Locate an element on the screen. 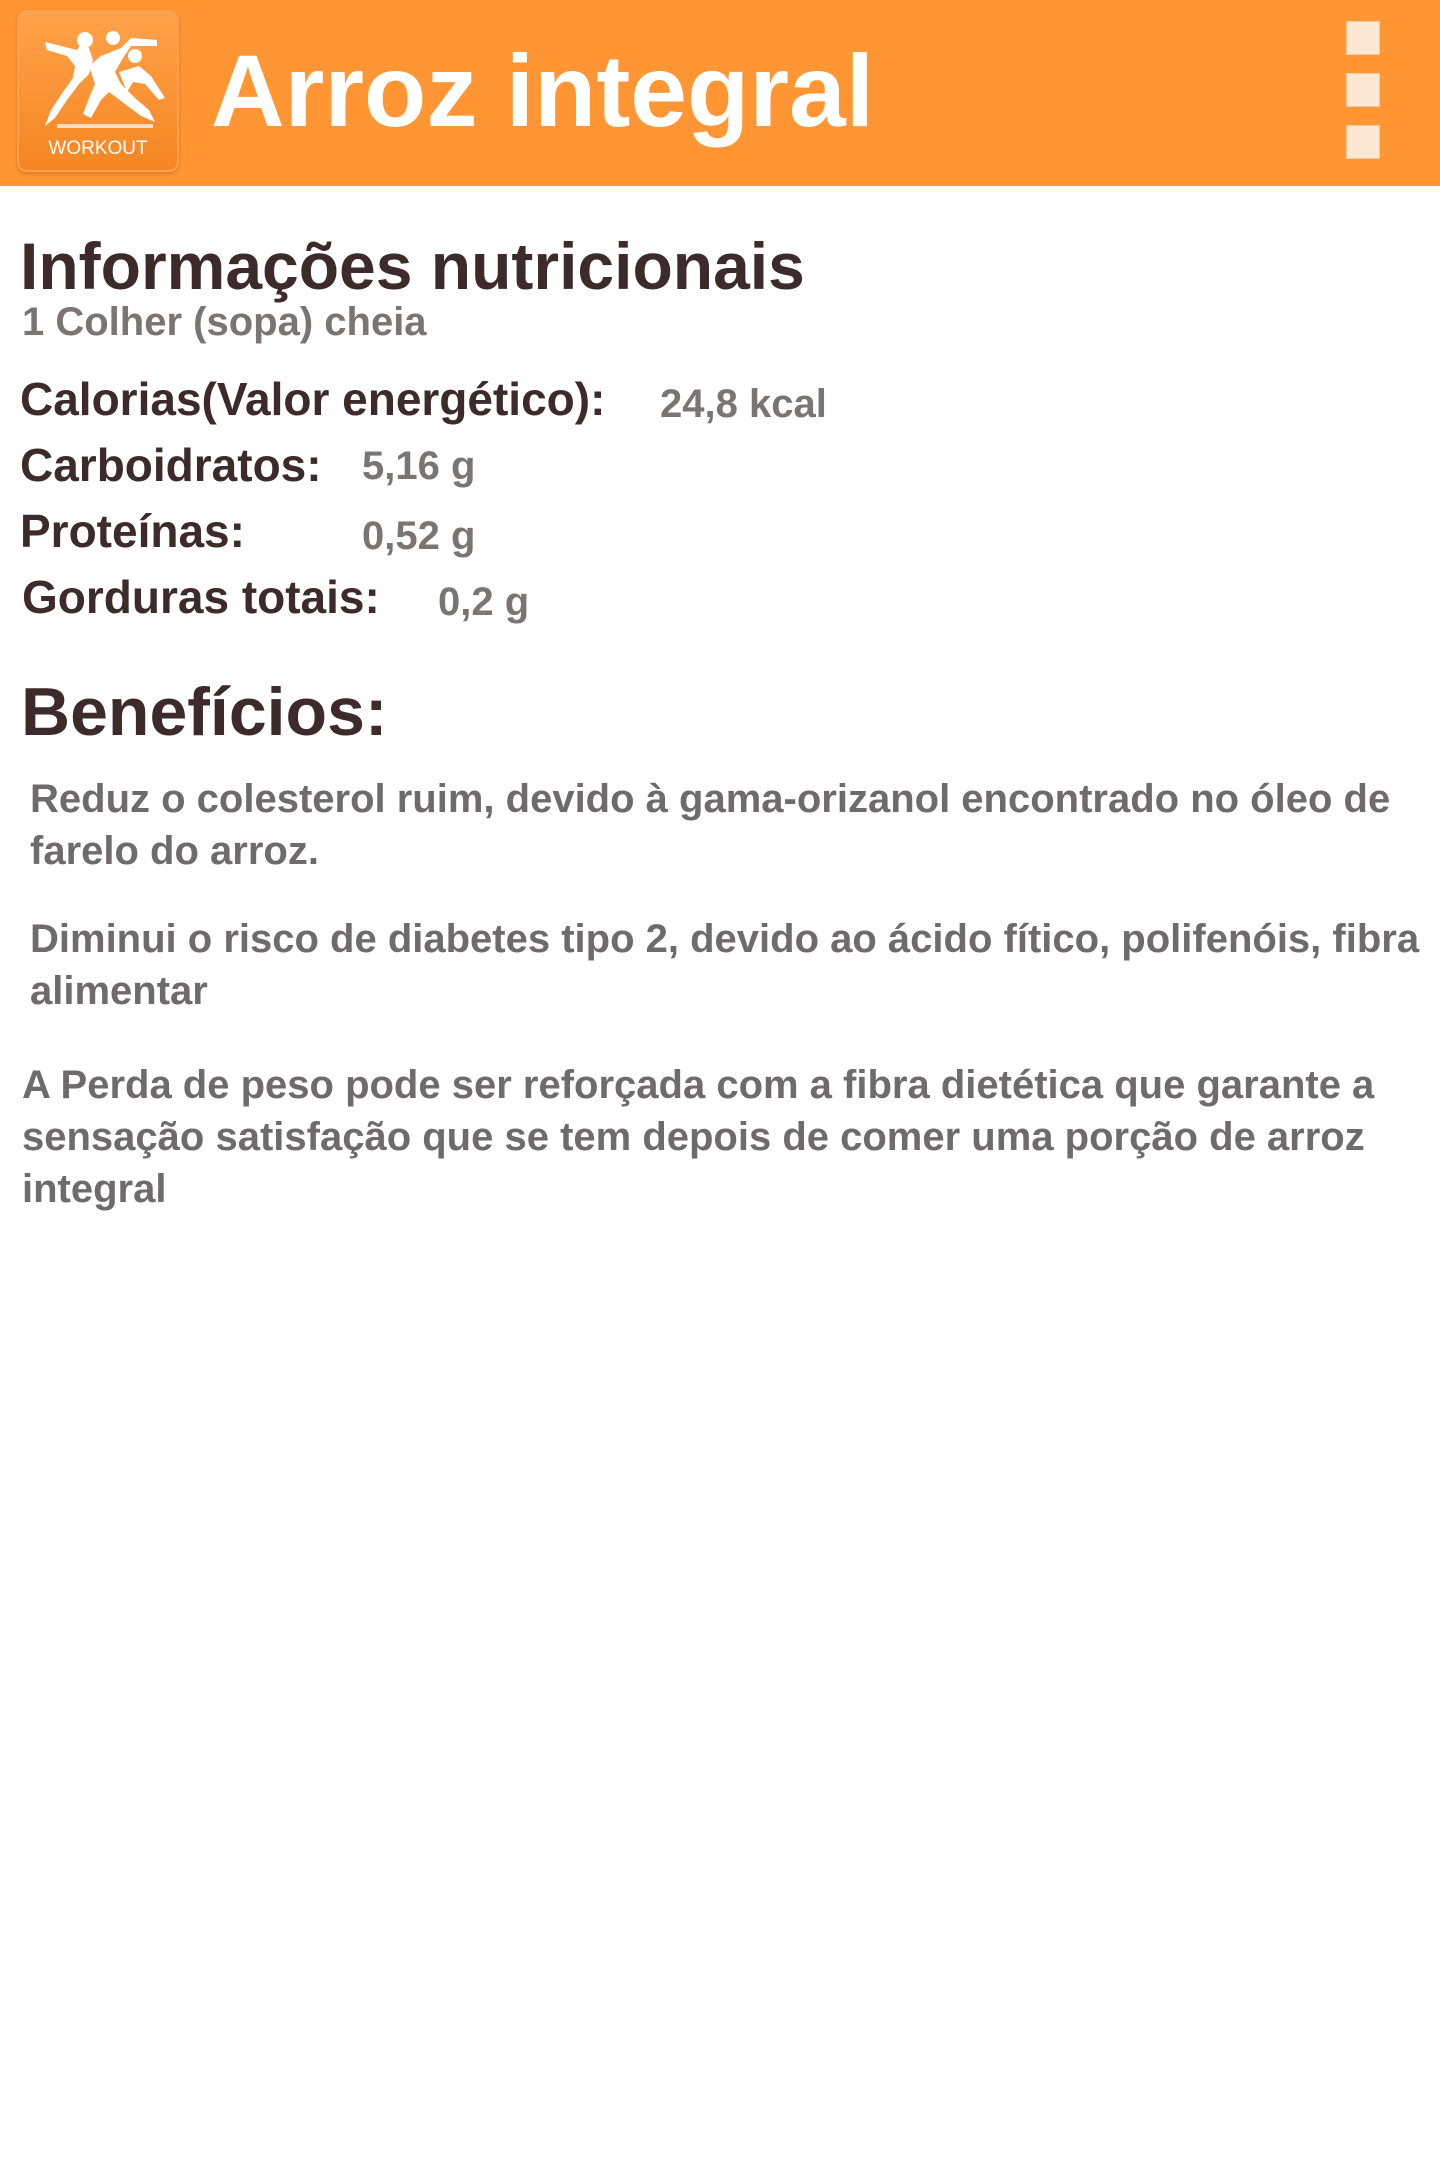 The height and width of the screenshot is (2160, 1440). nutrition-title: Informações nutricionais is located at coordinates (412, 266).